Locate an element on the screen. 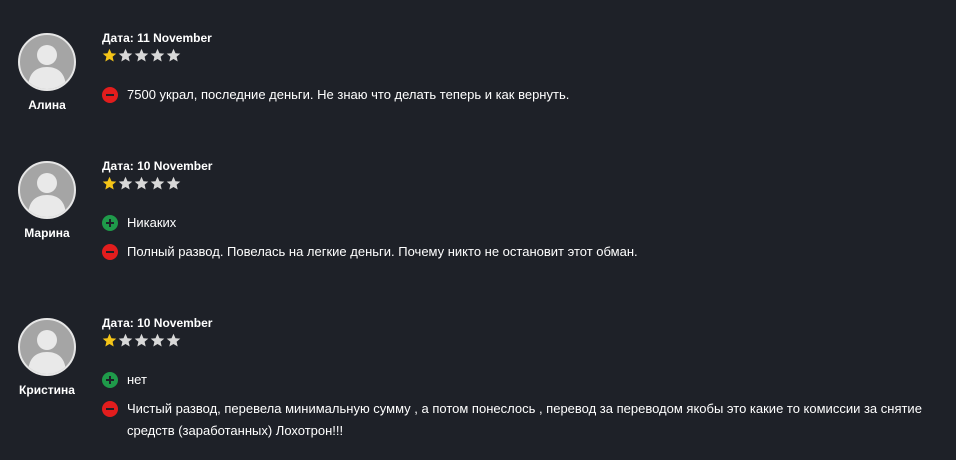 The height and width of the screenshot is (460, 956). review-date: Дата: 11 November is located at coordinates (157, 38).